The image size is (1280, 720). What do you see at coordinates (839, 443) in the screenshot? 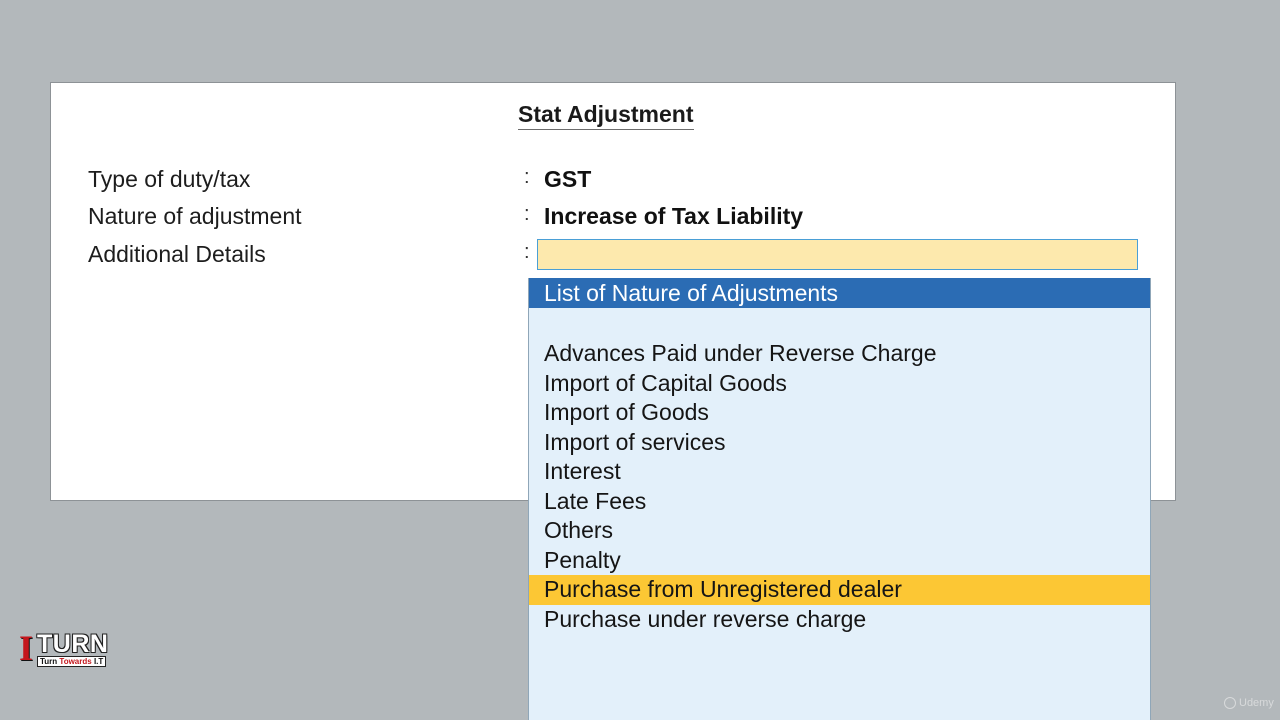
I see `list-item: Import of services` at bounding box center [839, 443].